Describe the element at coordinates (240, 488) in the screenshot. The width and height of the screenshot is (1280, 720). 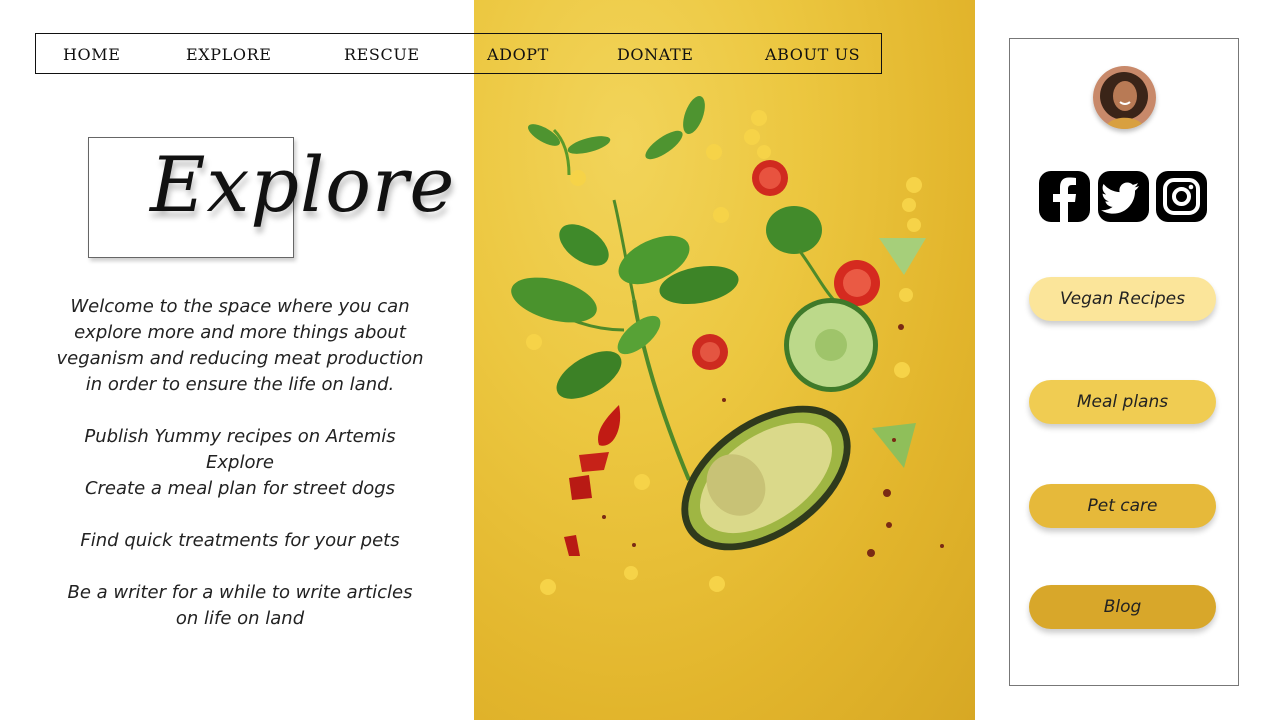
I see `feature-item-meal-plan: Create a meal plan for street dogs` at that location.